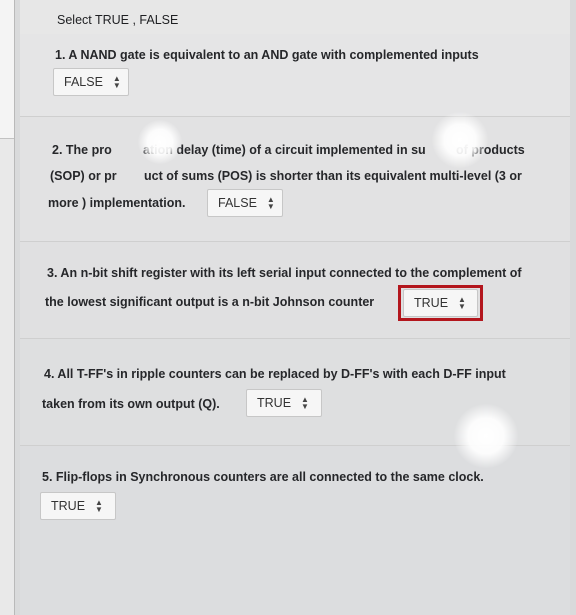 The width and height of the screenshot is (576, 615). I want to click on question-3-answer-select: TRUE ▲ ▼, so click(440, 303).